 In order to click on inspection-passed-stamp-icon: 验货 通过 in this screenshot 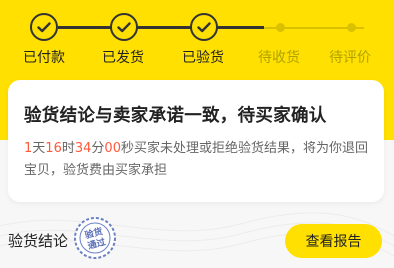, I will do `click(95, 238)`.